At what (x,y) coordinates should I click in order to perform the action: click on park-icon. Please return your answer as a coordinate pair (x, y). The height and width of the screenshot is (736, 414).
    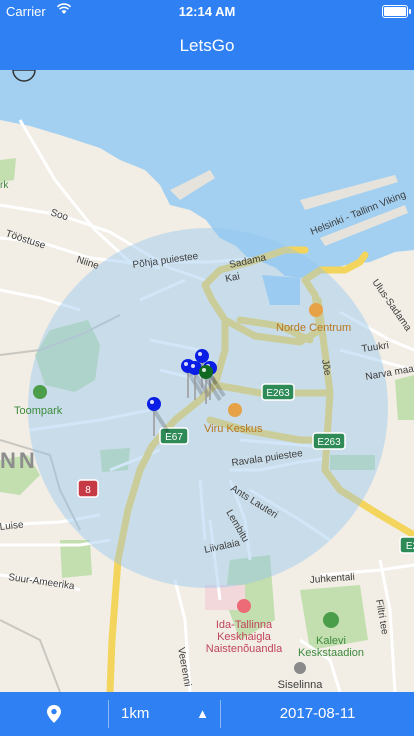
    Looking at the image, I should click on (40, 392).